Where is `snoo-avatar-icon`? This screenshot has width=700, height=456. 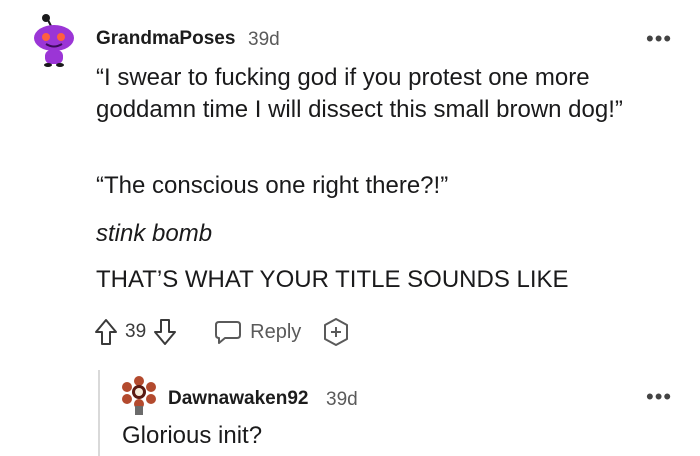
snoo-avatar-icon is located at coordinates (54, 40).